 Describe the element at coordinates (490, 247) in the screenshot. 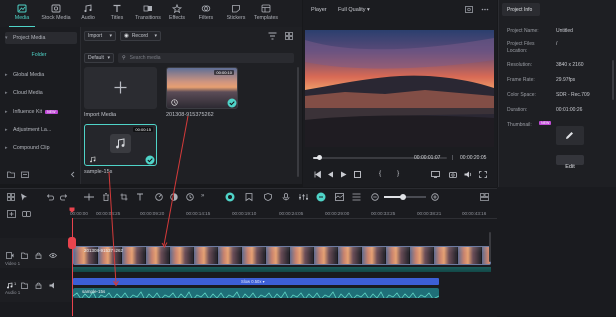

I see `timeline-scrollbar` at that location.